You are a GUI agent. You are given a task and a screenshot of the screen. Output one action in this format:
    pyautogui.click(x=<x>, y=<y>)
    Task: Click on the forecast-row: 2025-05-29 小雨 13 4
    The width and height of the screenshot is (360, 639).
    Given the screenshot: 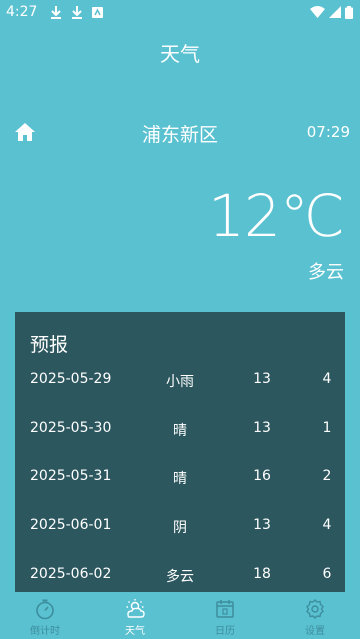 What is the action you would take?
    pyautogui.click(x=180, y=382)
    